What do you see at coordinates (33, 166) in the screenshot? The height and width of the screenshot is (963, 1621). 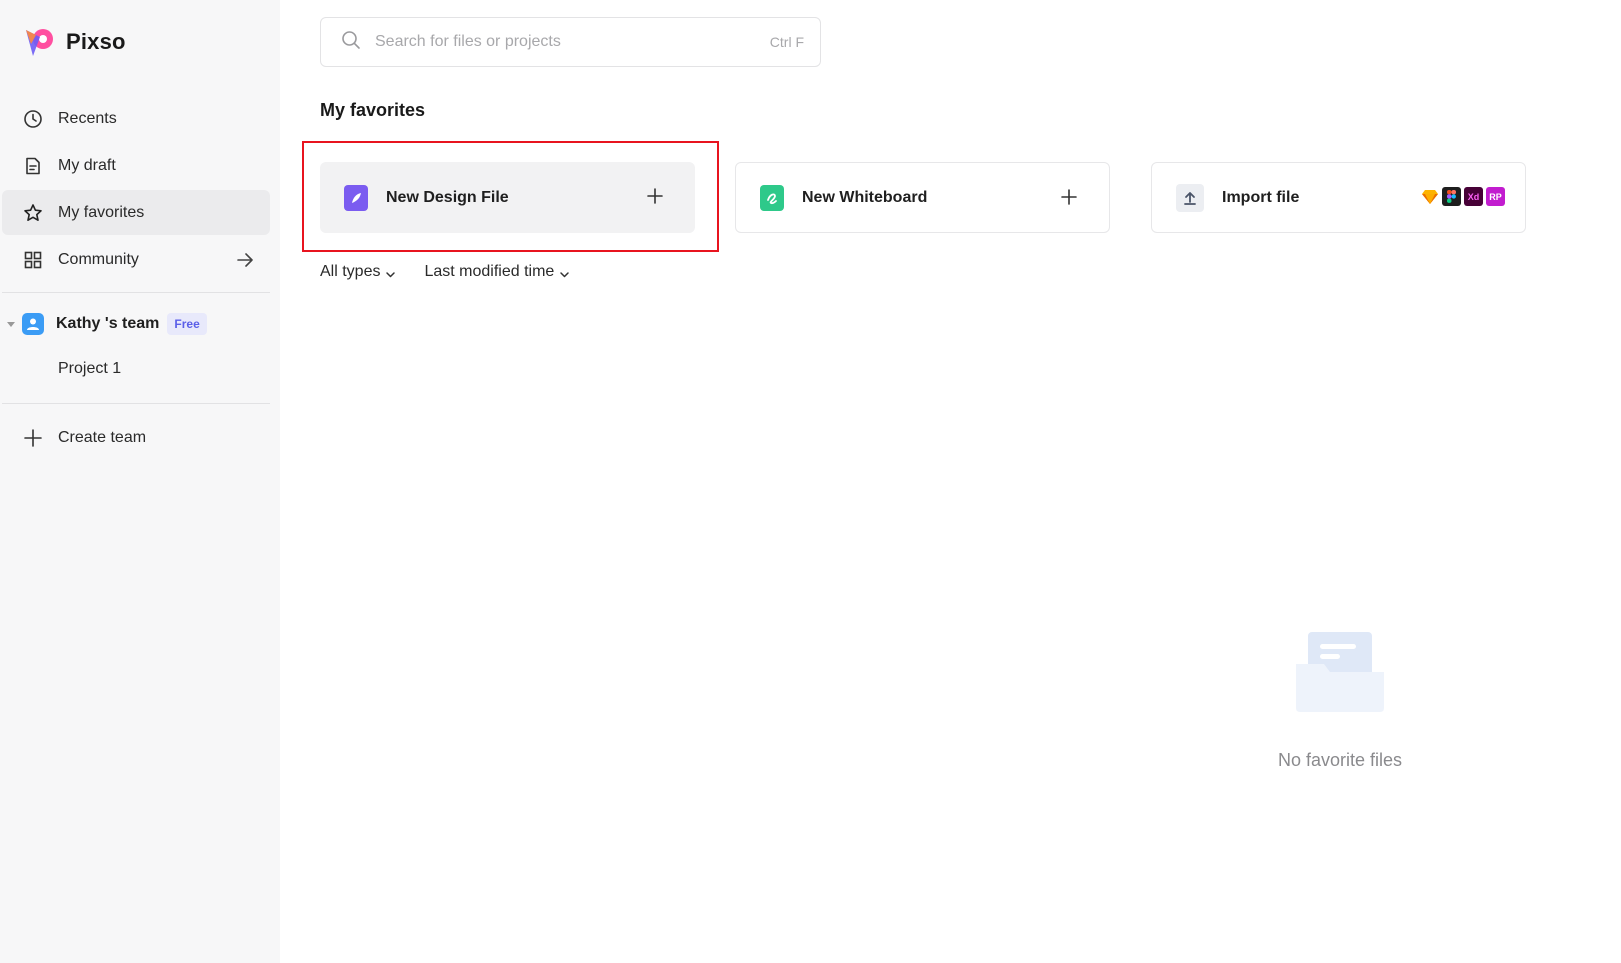 I see `draft-document-icon` at bounding box center [33, 166].